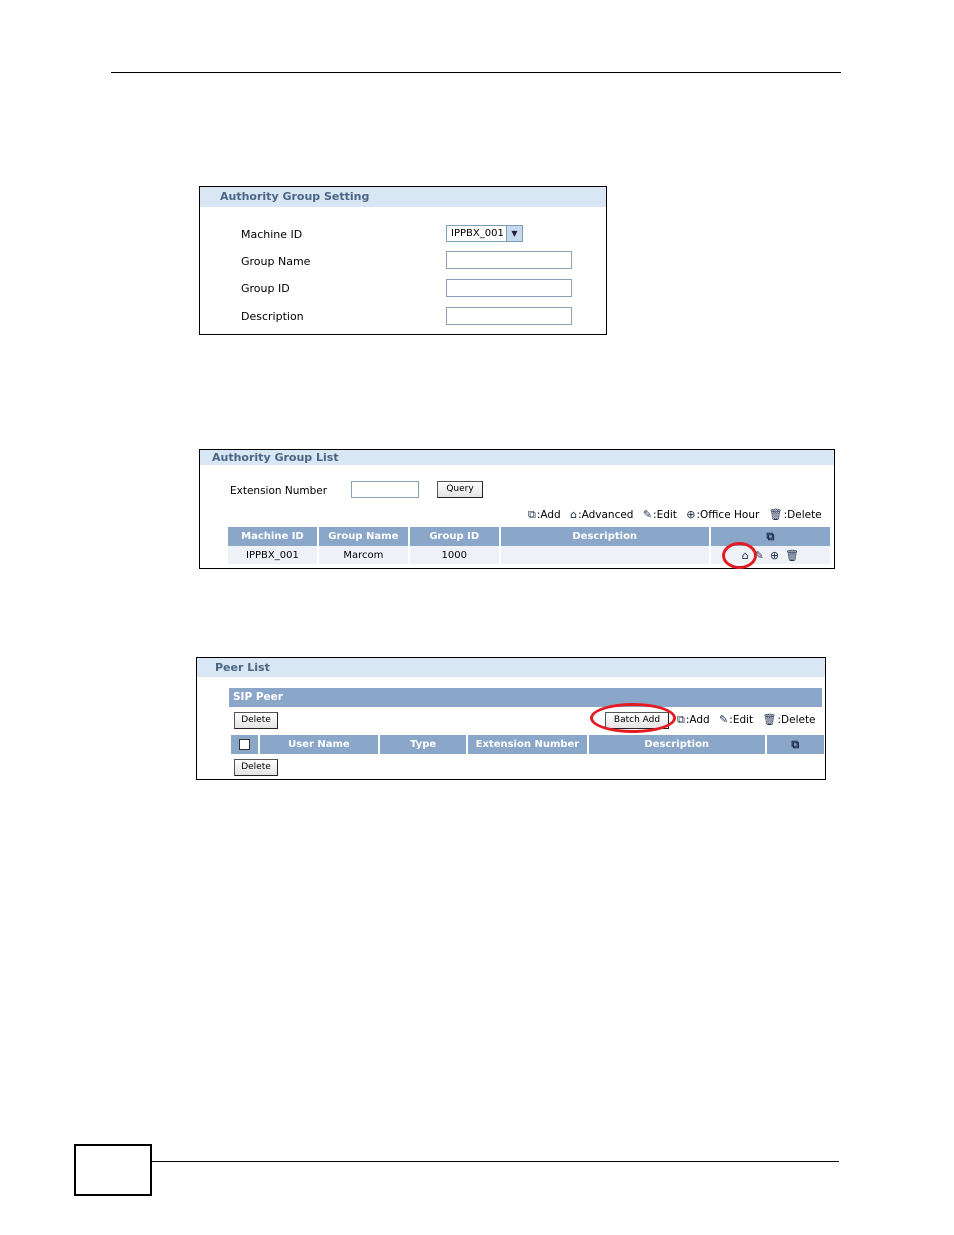  I want to click on sip-peer-header: SIP Peer, so click(525, 697).